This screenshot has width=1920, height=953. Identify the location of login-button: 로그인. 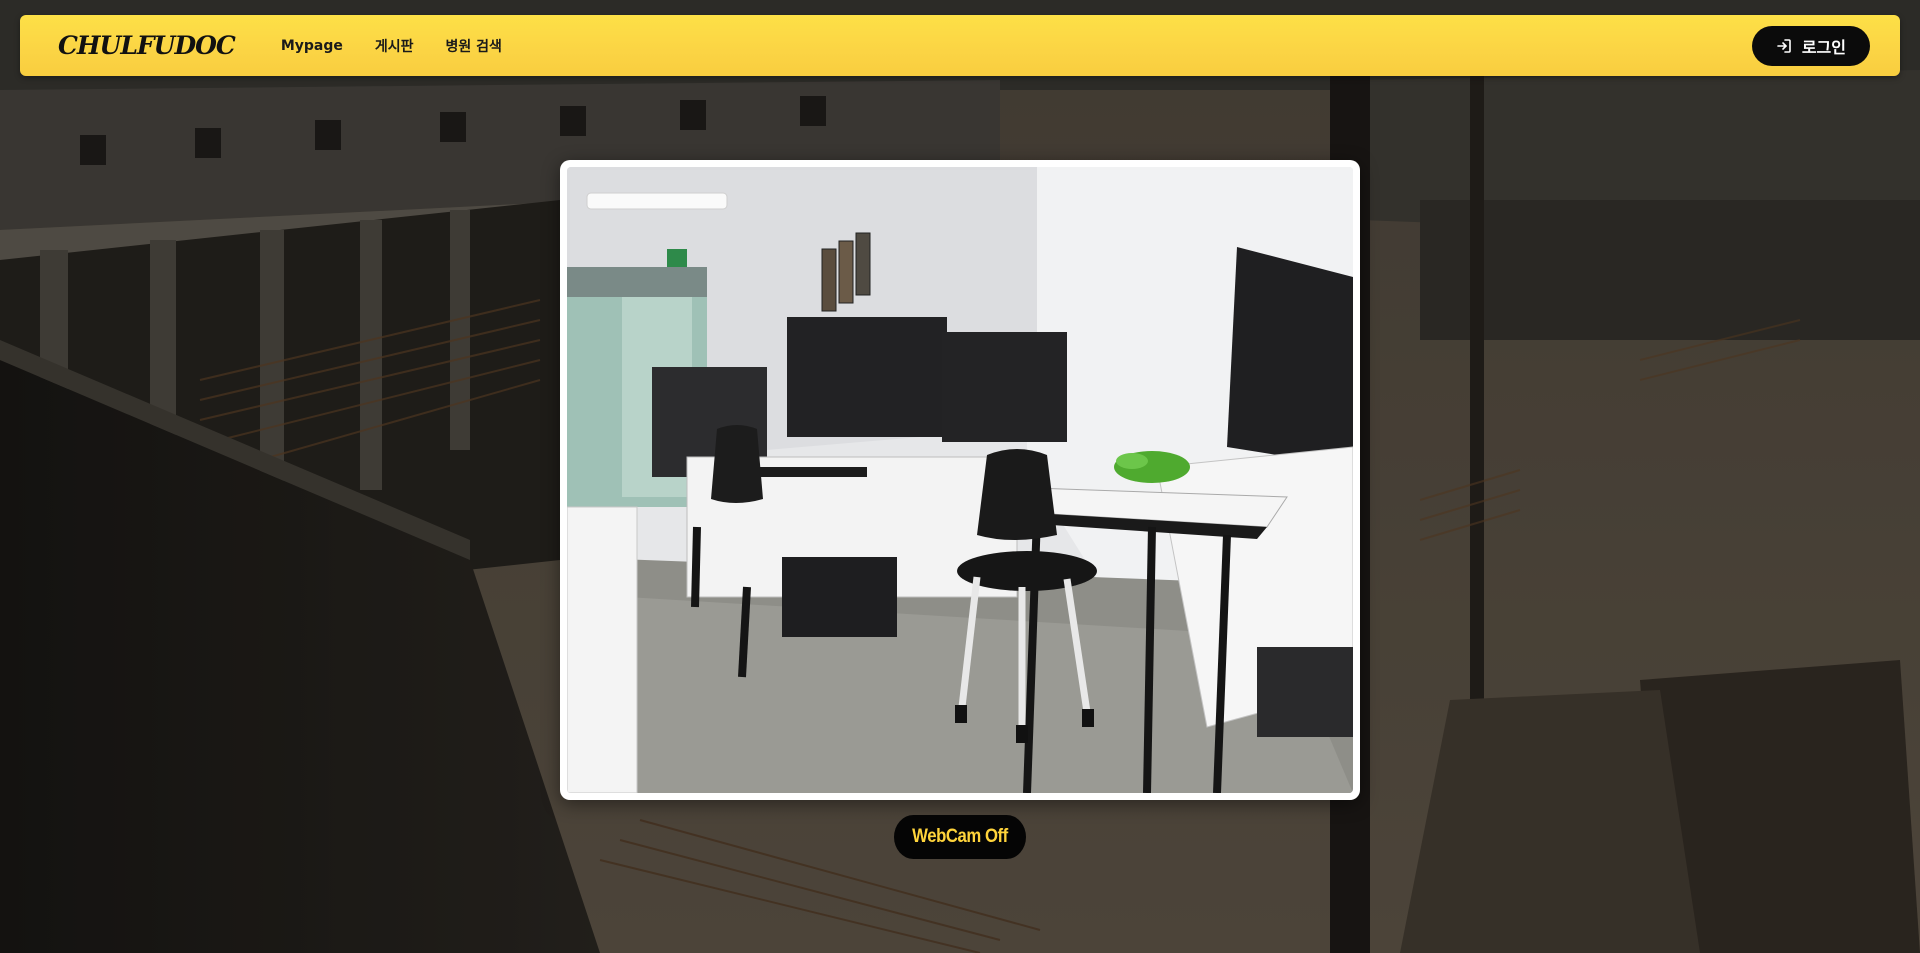
(1810, 45).